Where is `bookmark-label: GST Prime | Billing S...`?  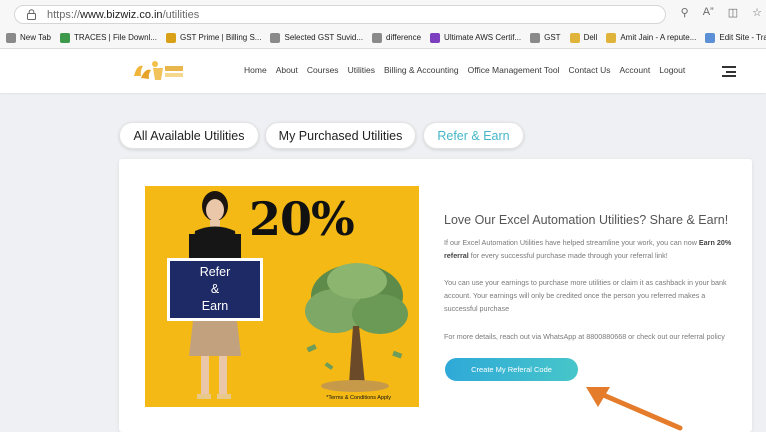 bookmark-label: GST Prime | Billing S... is located at coordinates (220, 37).